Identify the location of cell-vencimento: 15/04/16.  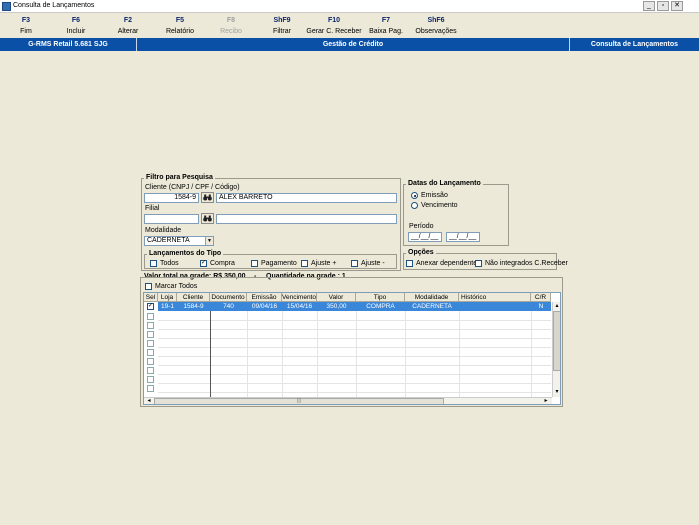
(299, 306).